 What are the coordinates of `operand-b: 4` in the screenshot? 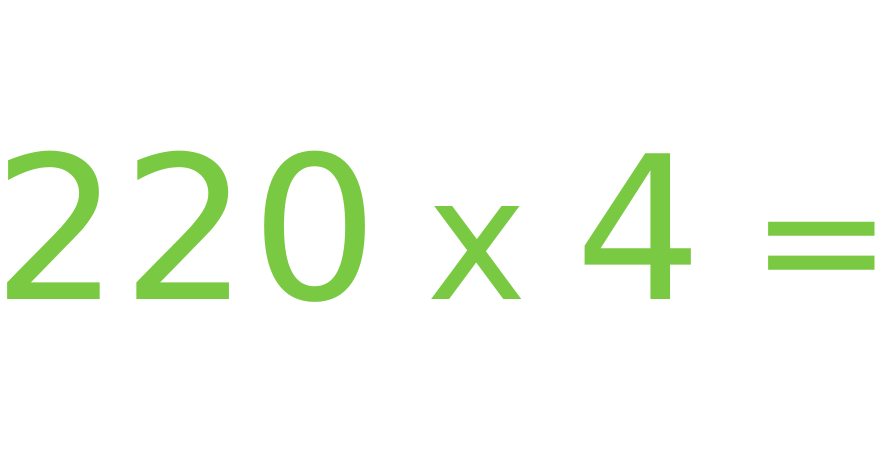 It's located at (639, 230).